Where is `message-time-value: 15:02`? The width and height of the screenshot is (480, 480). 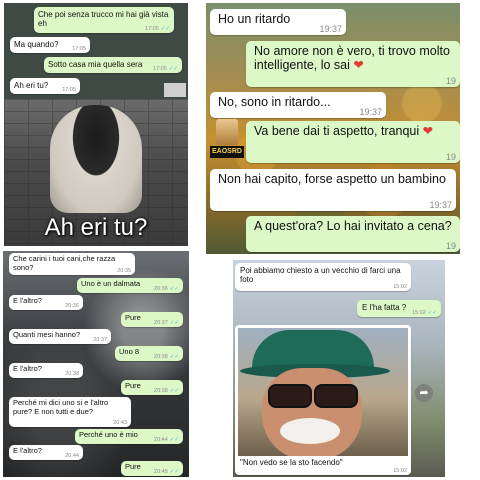
message-time-value: 15:02 is located at coordinates (419, 312).